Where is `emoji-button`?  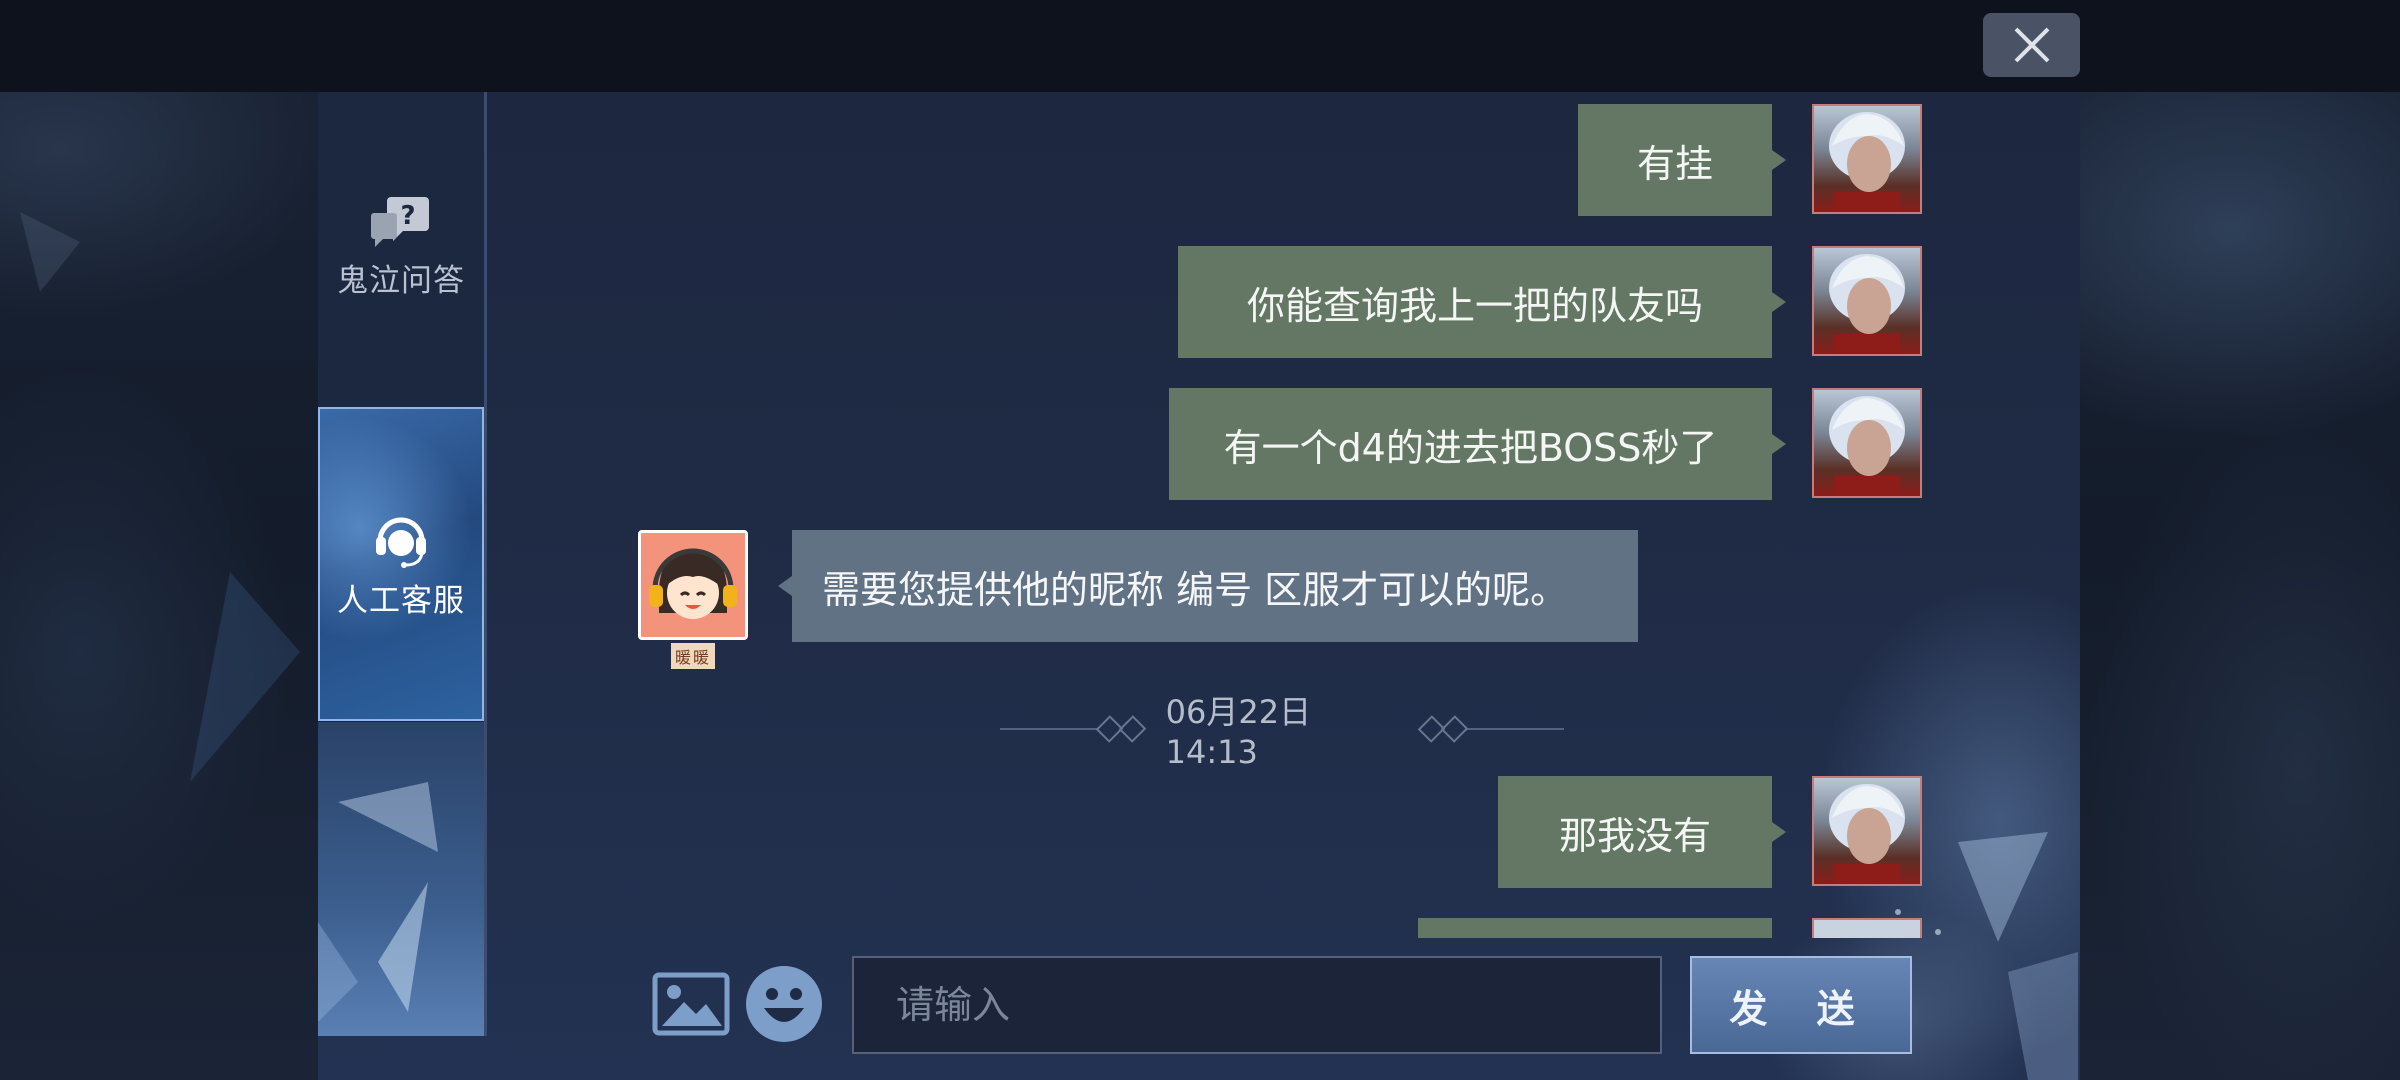
emoji-button is located at coordinates (784, 1004).